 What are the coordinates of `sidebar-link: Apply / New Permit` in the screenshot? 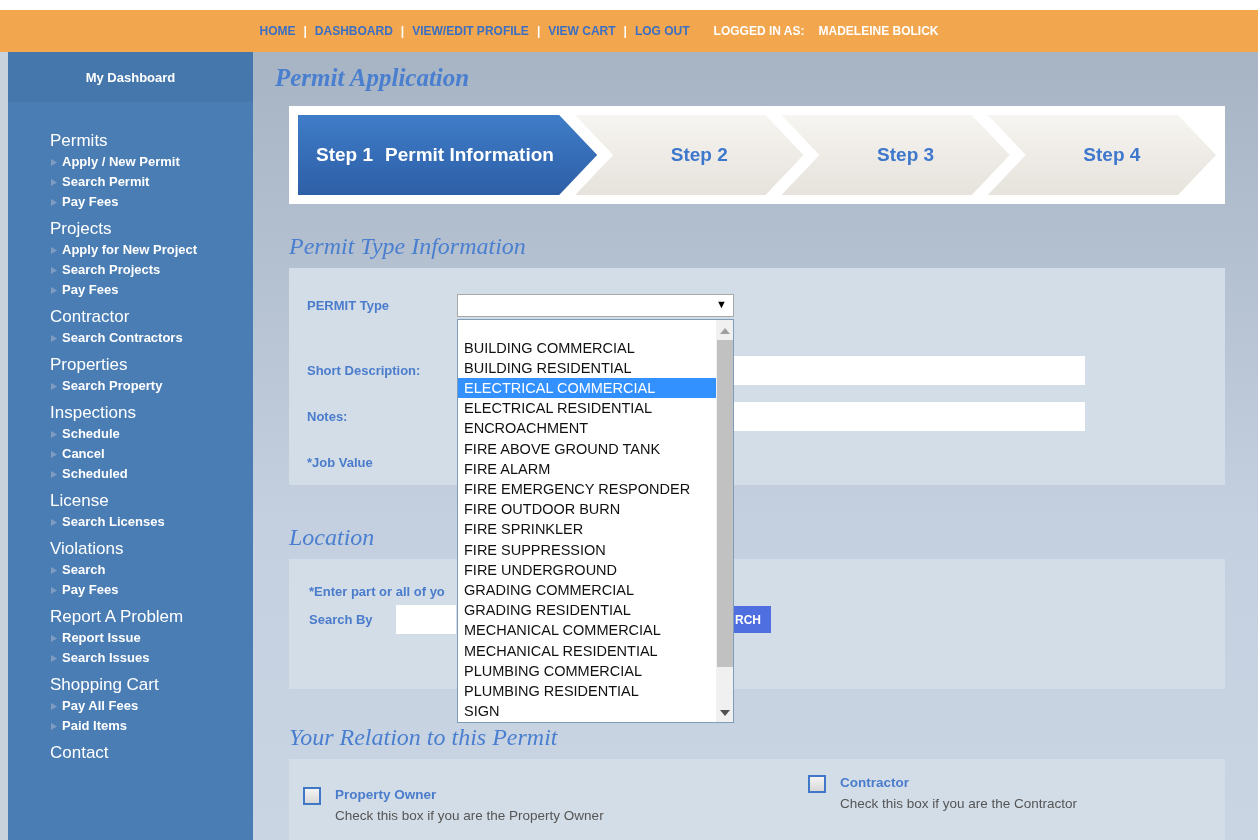 It's located at (121, 162).